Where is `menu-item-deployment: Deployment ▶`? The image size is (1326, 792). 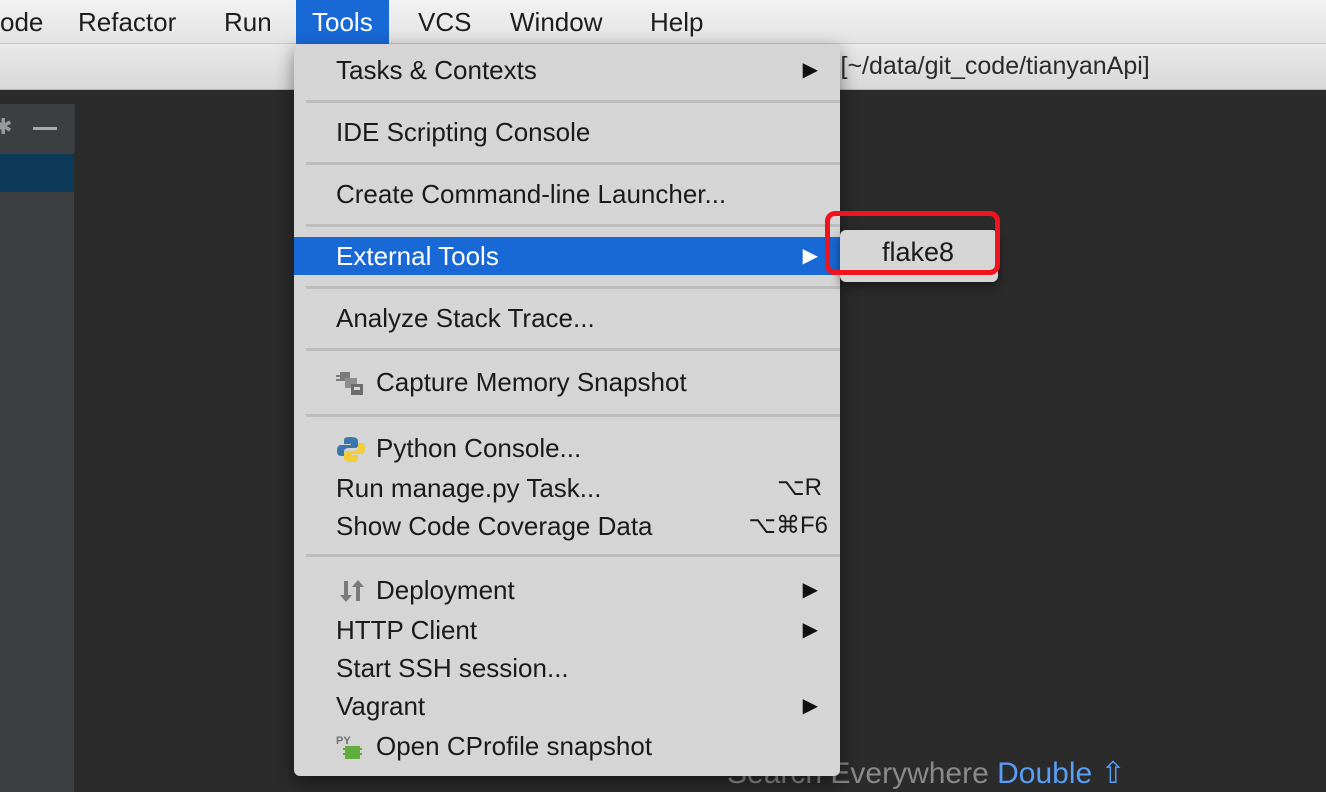
menu-item-deployment: Deployment ▶ is located at coordinates (567, 590).